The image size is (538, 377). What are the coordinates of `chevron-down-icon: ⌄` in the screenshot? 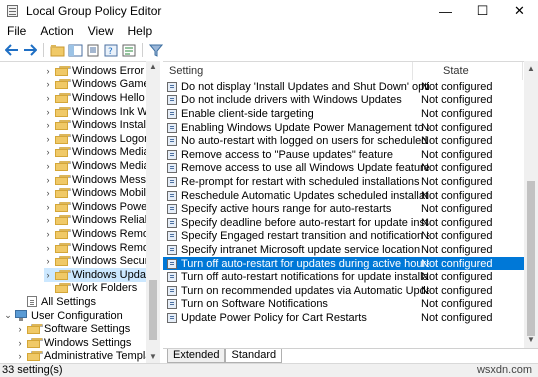 It's located at (8, 315).